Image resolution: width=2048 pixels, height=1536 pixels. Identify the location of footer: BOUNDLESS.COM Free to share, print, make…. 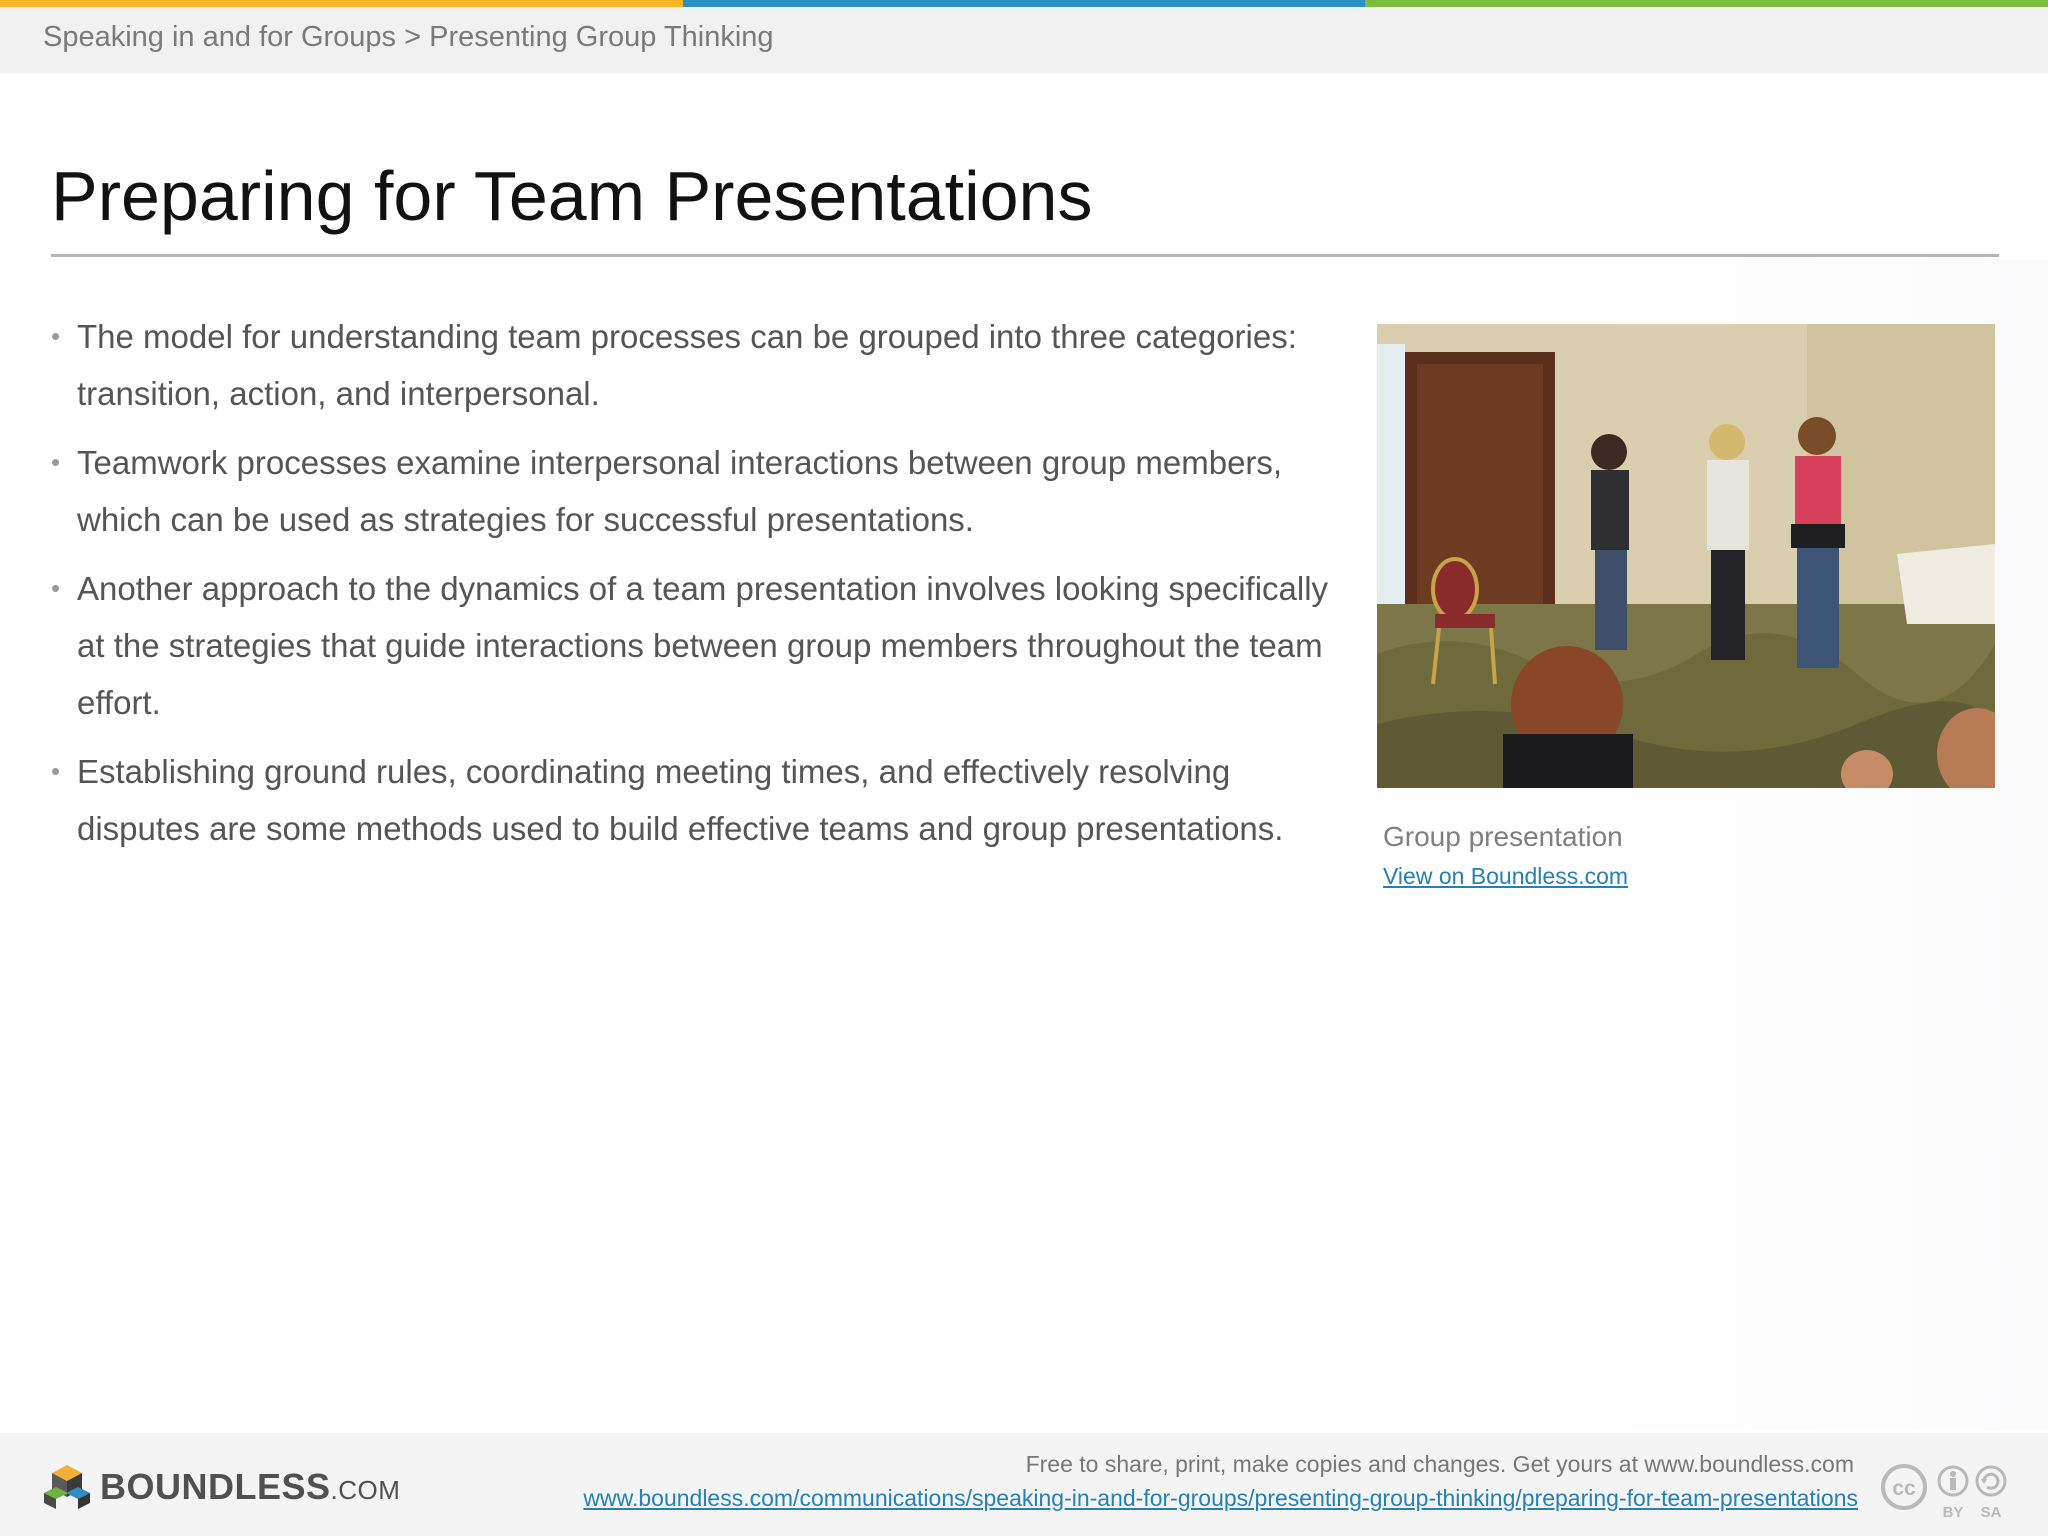
(1024, 1484).